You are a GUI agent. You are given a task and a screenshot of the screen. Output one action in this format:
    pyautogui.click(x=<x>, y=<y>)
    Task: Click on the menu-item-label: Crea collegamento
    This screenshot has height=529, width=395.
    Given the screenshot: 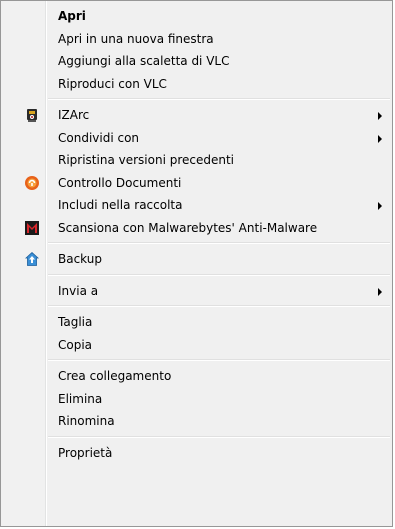 What is the action you would take?
    pyautogui.click(x=115, y=376)
    